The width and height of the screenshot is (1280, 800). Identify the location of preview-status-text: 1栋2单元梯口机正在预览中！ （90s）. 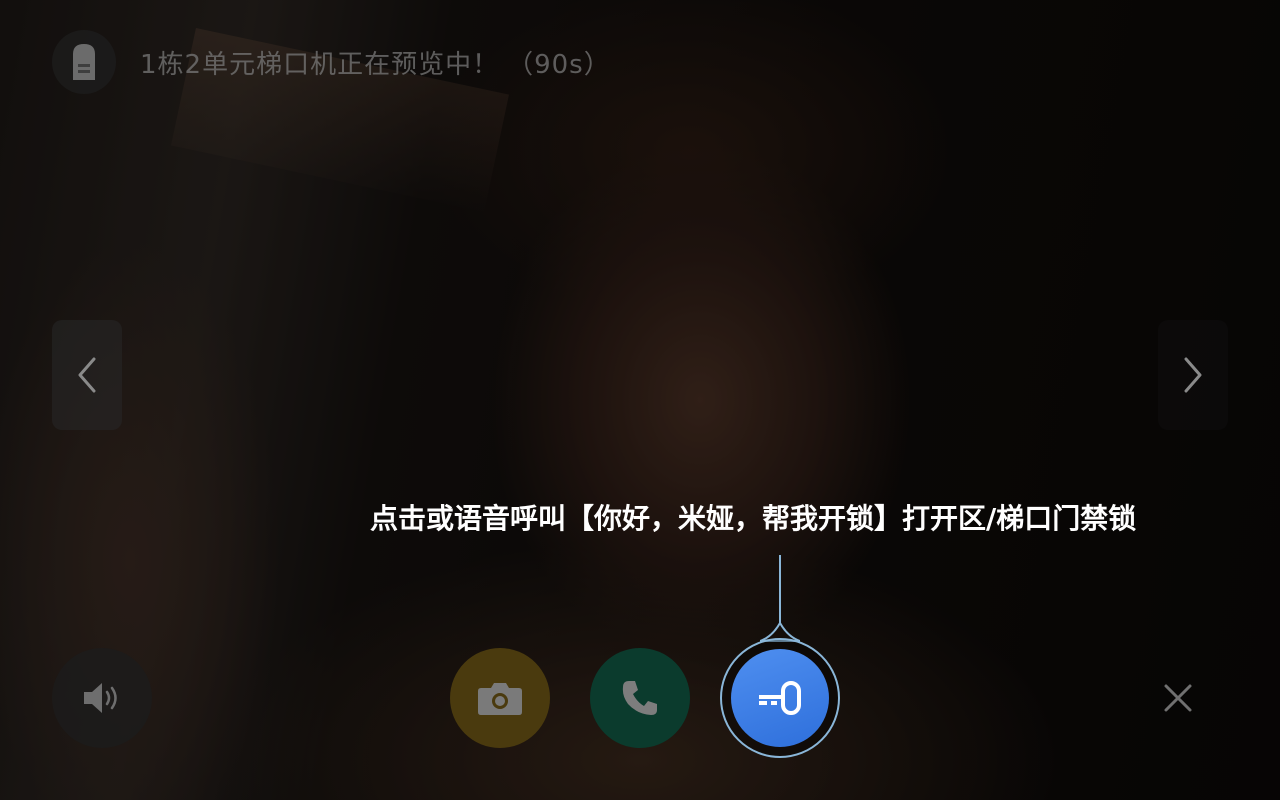
(375, 62).